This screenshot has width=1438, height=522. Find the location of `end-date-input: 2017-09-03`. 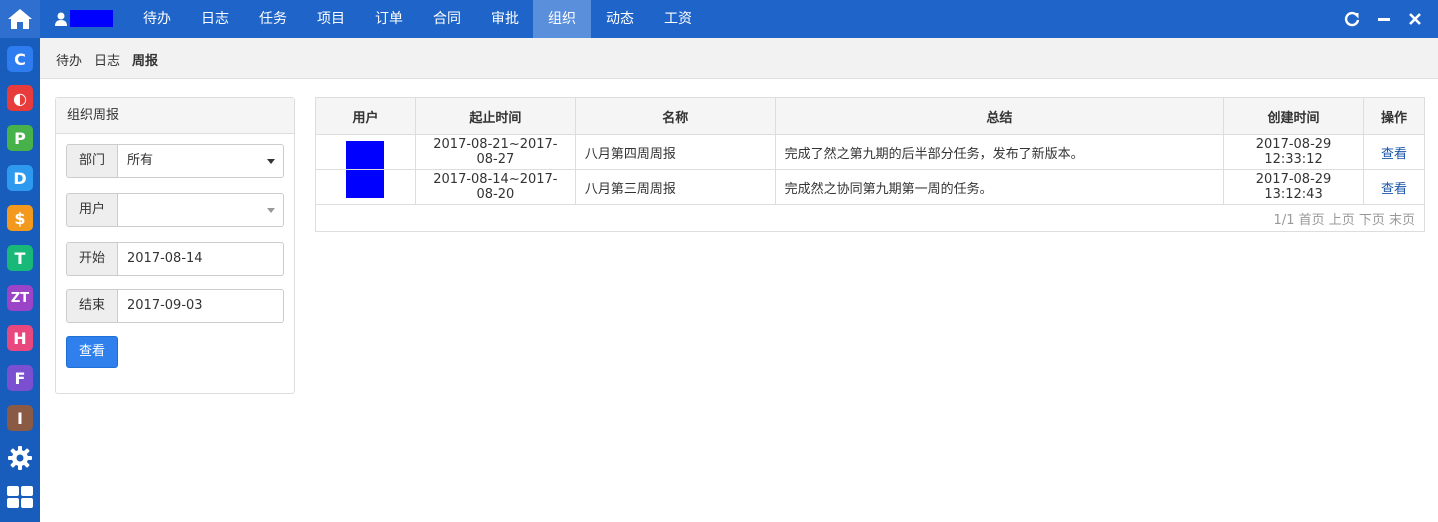

end-date-input: 2017-09-03 is located at coordinates (200, 306).